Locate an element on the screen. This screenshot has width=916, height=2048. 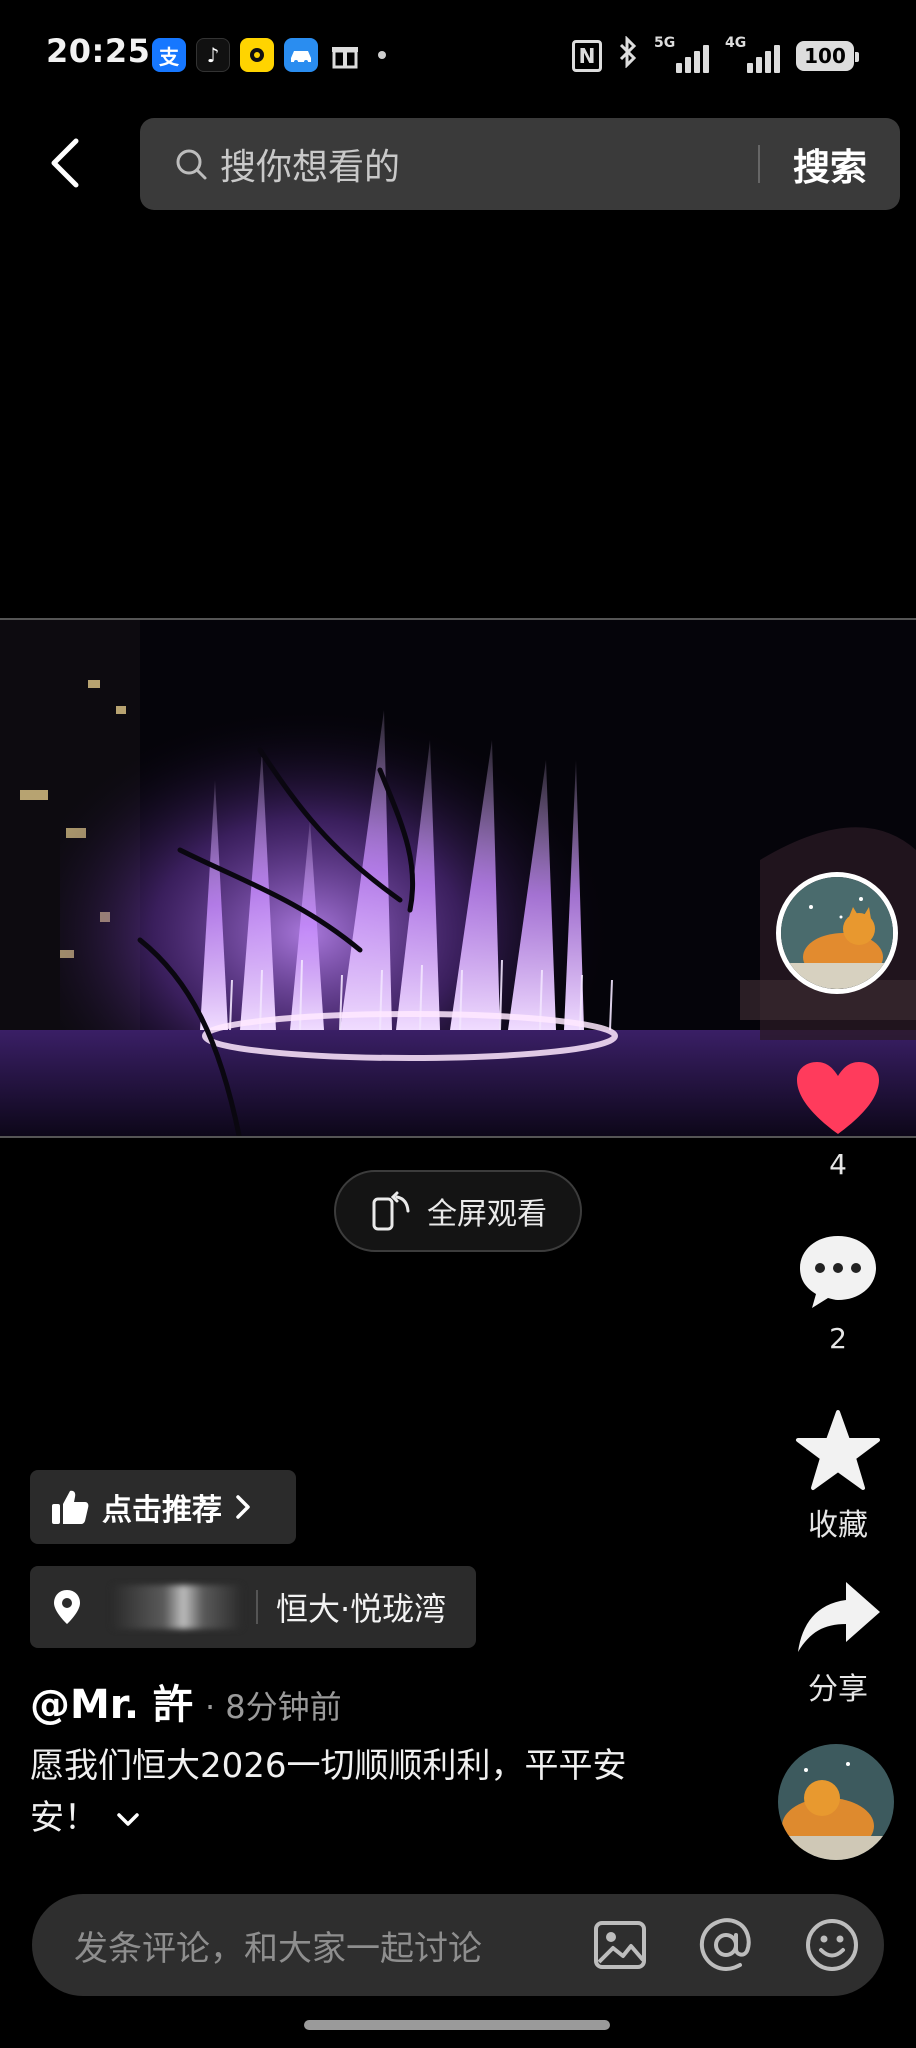
image-icon is located at coordinates (620, 1945).